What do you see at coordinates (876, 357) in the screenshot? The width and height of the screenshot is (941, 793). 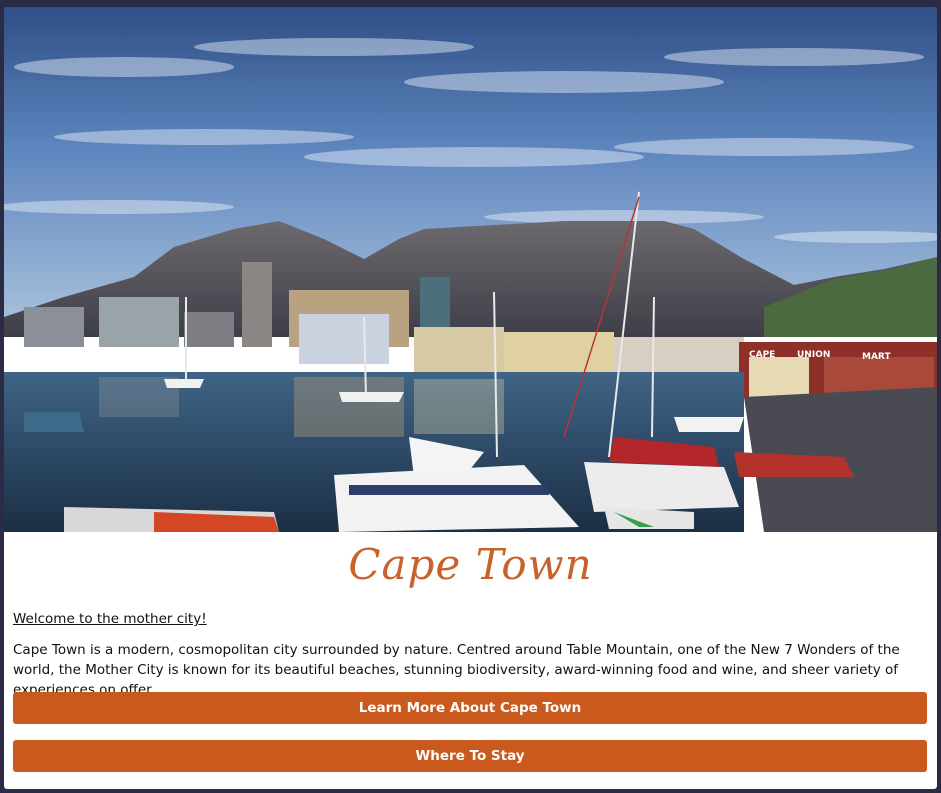 I see `svg-text: MART` at bounding box center [876, 357].